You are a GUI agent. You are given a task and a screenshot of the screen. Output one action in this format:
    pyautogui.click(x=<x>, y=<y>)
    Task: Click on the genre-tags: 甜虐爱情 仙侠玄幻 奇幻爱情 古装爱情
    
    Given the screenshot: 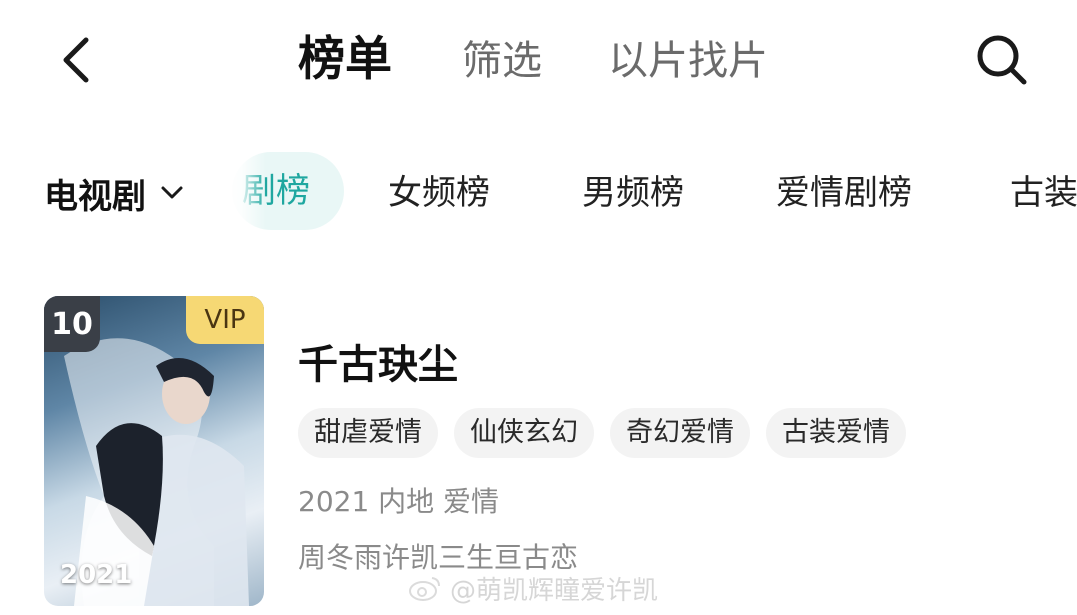 What is the action you would take?
    pyautogui.click(x=610, y=433)
    